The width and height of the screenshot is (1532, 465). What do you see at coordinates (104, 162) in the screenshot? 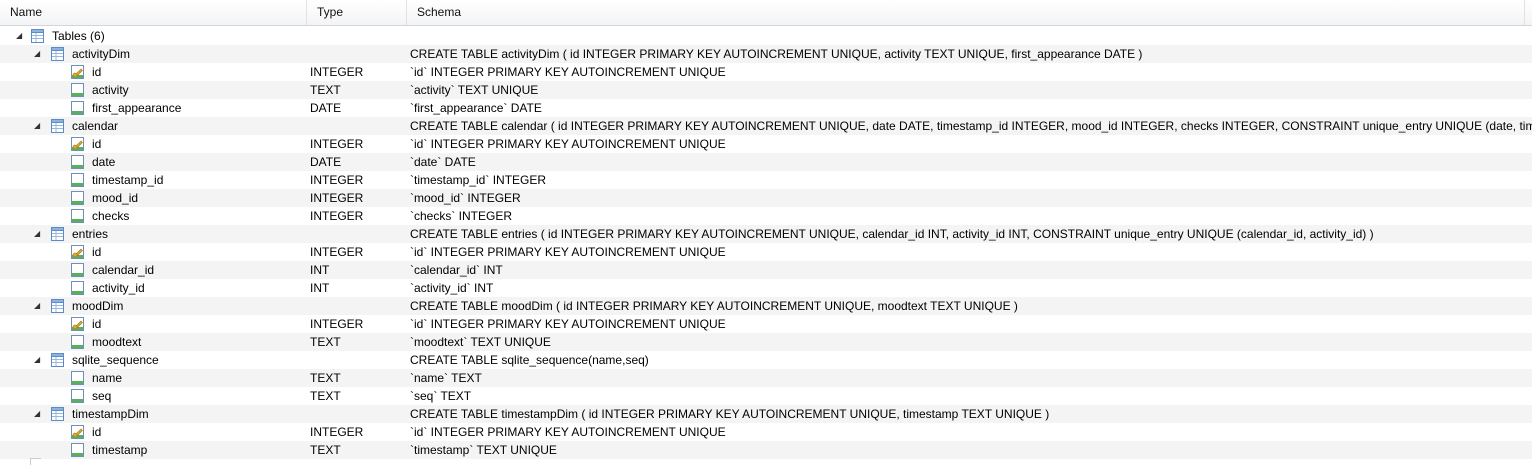
I see `field-name: date` at bounding box center [104, 162].